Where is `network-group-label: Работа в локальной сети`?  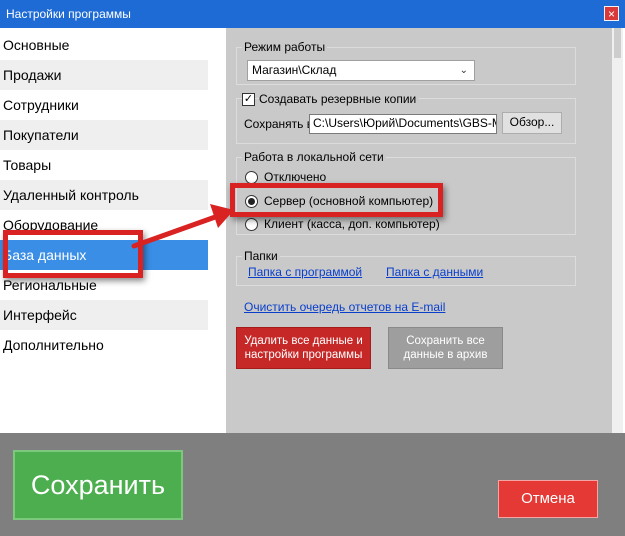 network-group-label: Работа в локальной сети is located at coordinates (314, 157).